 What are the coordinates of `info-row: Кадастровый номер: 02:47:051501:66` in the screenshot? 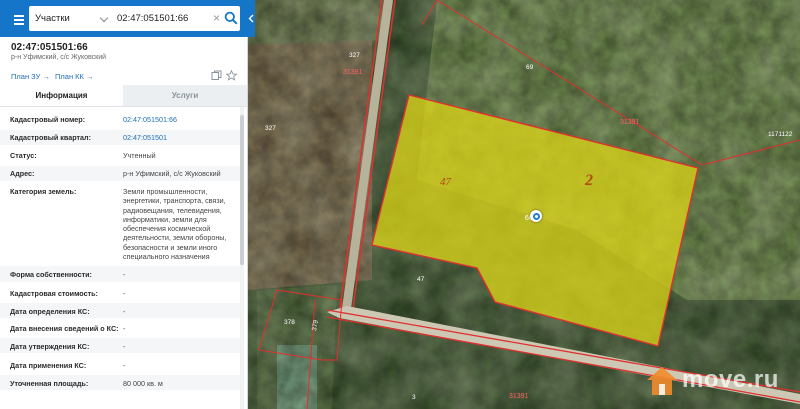 It's located at (120, 119).